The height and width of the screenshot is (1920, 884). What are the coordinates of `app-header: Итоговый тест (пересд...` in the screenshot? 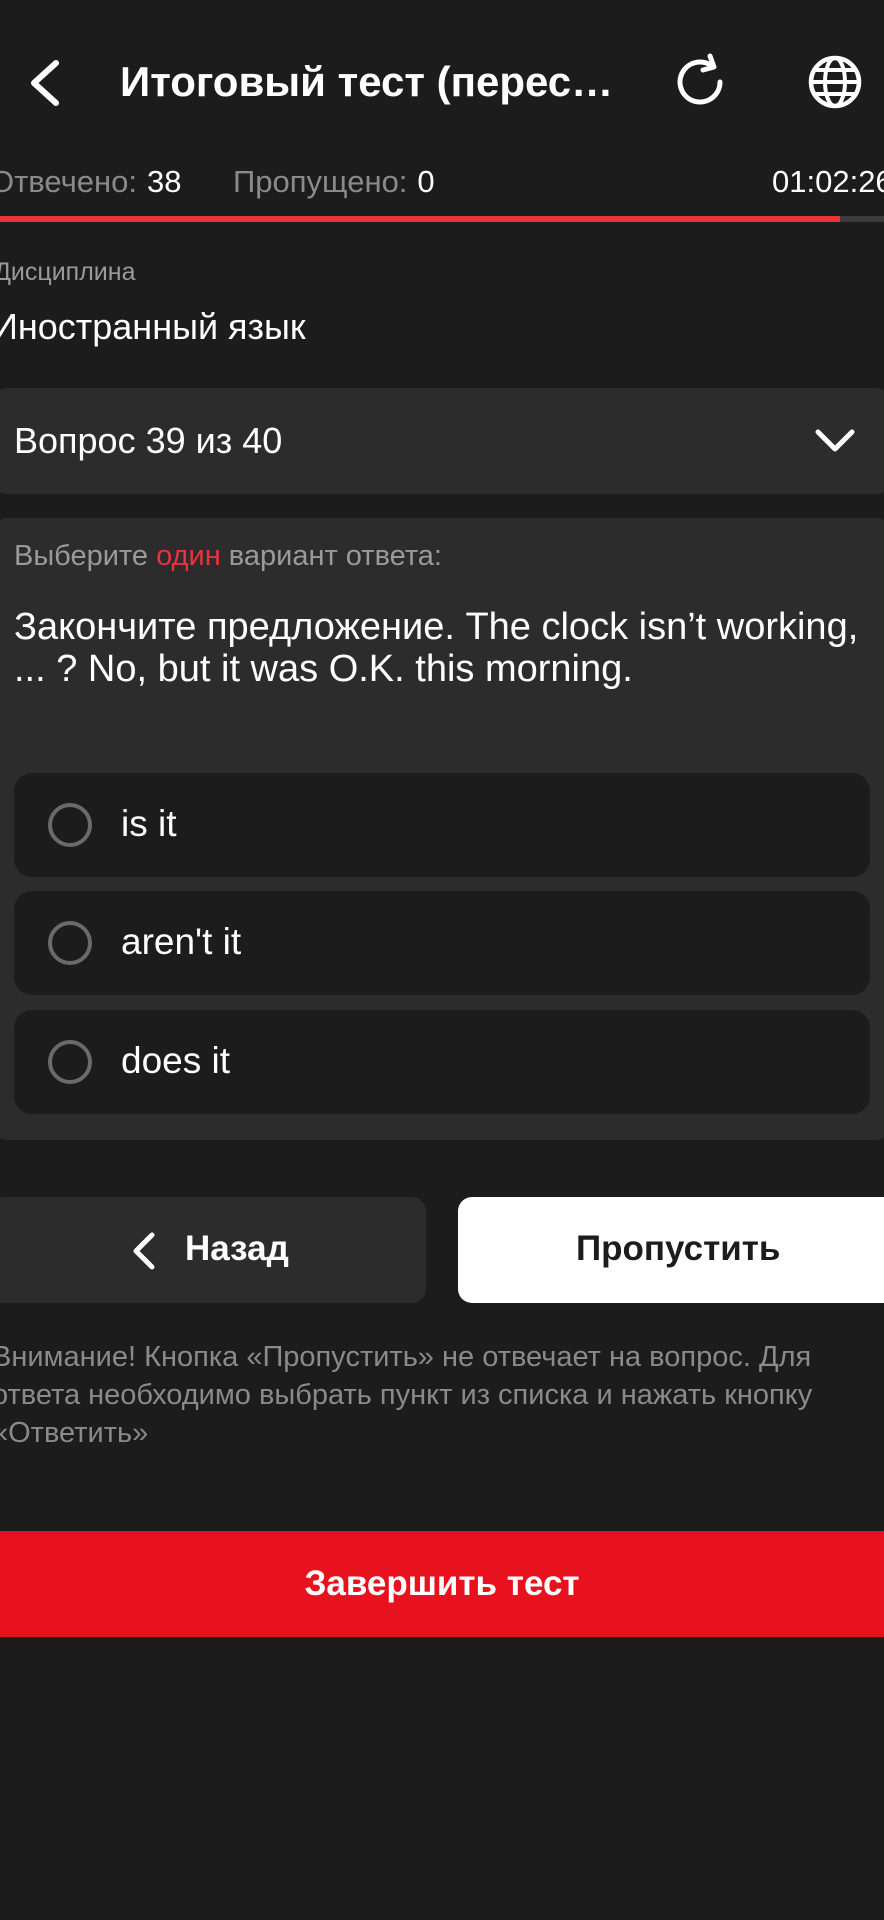 It's located at (442, 82).